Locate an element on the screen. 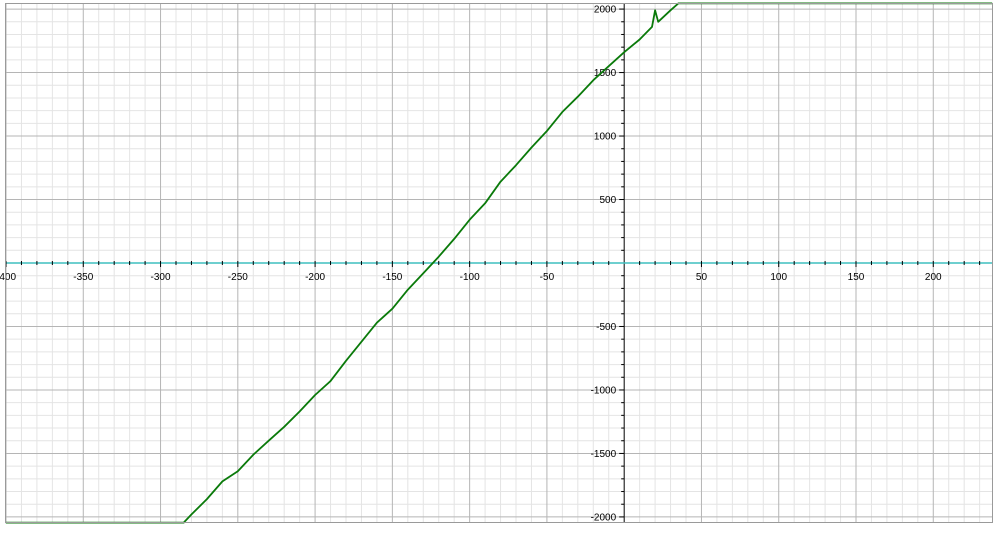  y-tick-label: 1000 is located at coordinates (605, 137).